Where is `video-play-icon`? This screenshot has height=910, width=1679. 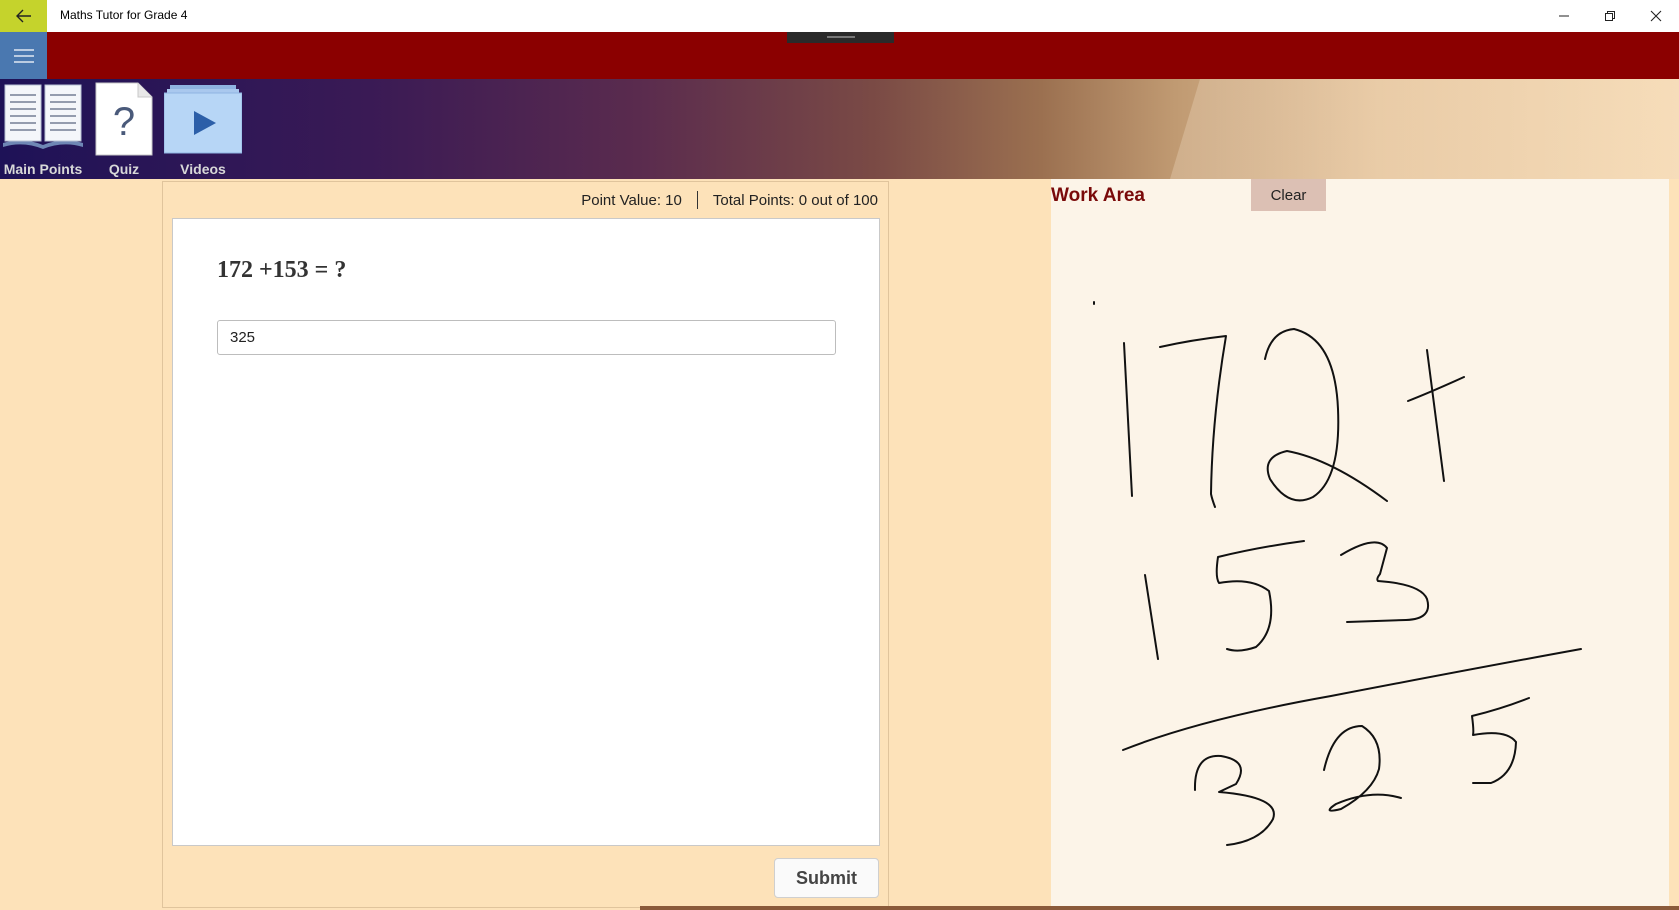
video-play-icon is located at coordinates (203, 119).